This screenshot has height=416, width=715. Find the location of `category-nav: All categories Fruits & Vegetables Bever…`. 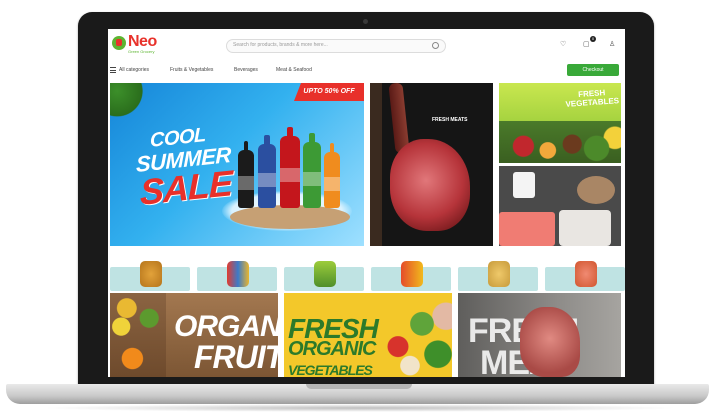

category-nav: All categories Fruits & Vegetables Bever… is located at coordinates (366, 71).